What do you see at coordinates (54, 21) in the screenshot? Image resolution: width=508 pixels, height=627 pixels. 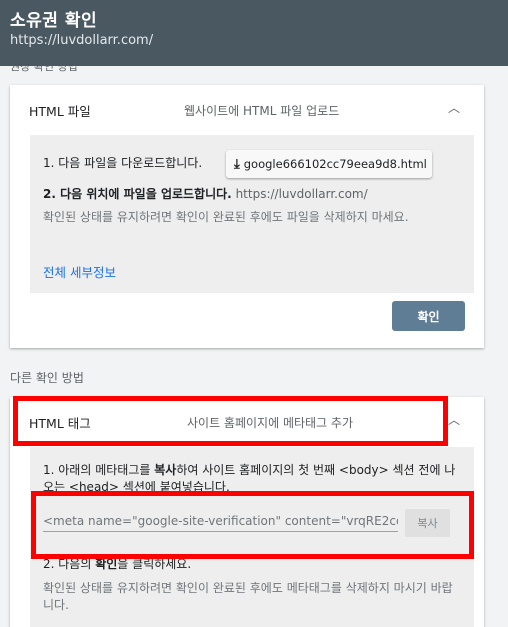 I see `page-title: 소유권 확인` at bounding box center [54, 21].